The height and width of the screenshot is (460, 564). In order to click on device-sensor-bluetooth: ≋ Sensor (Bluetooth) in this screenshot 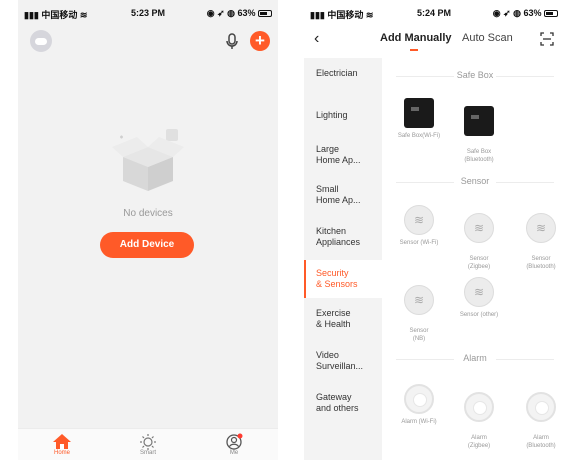, I will do `click(539, 238)`.